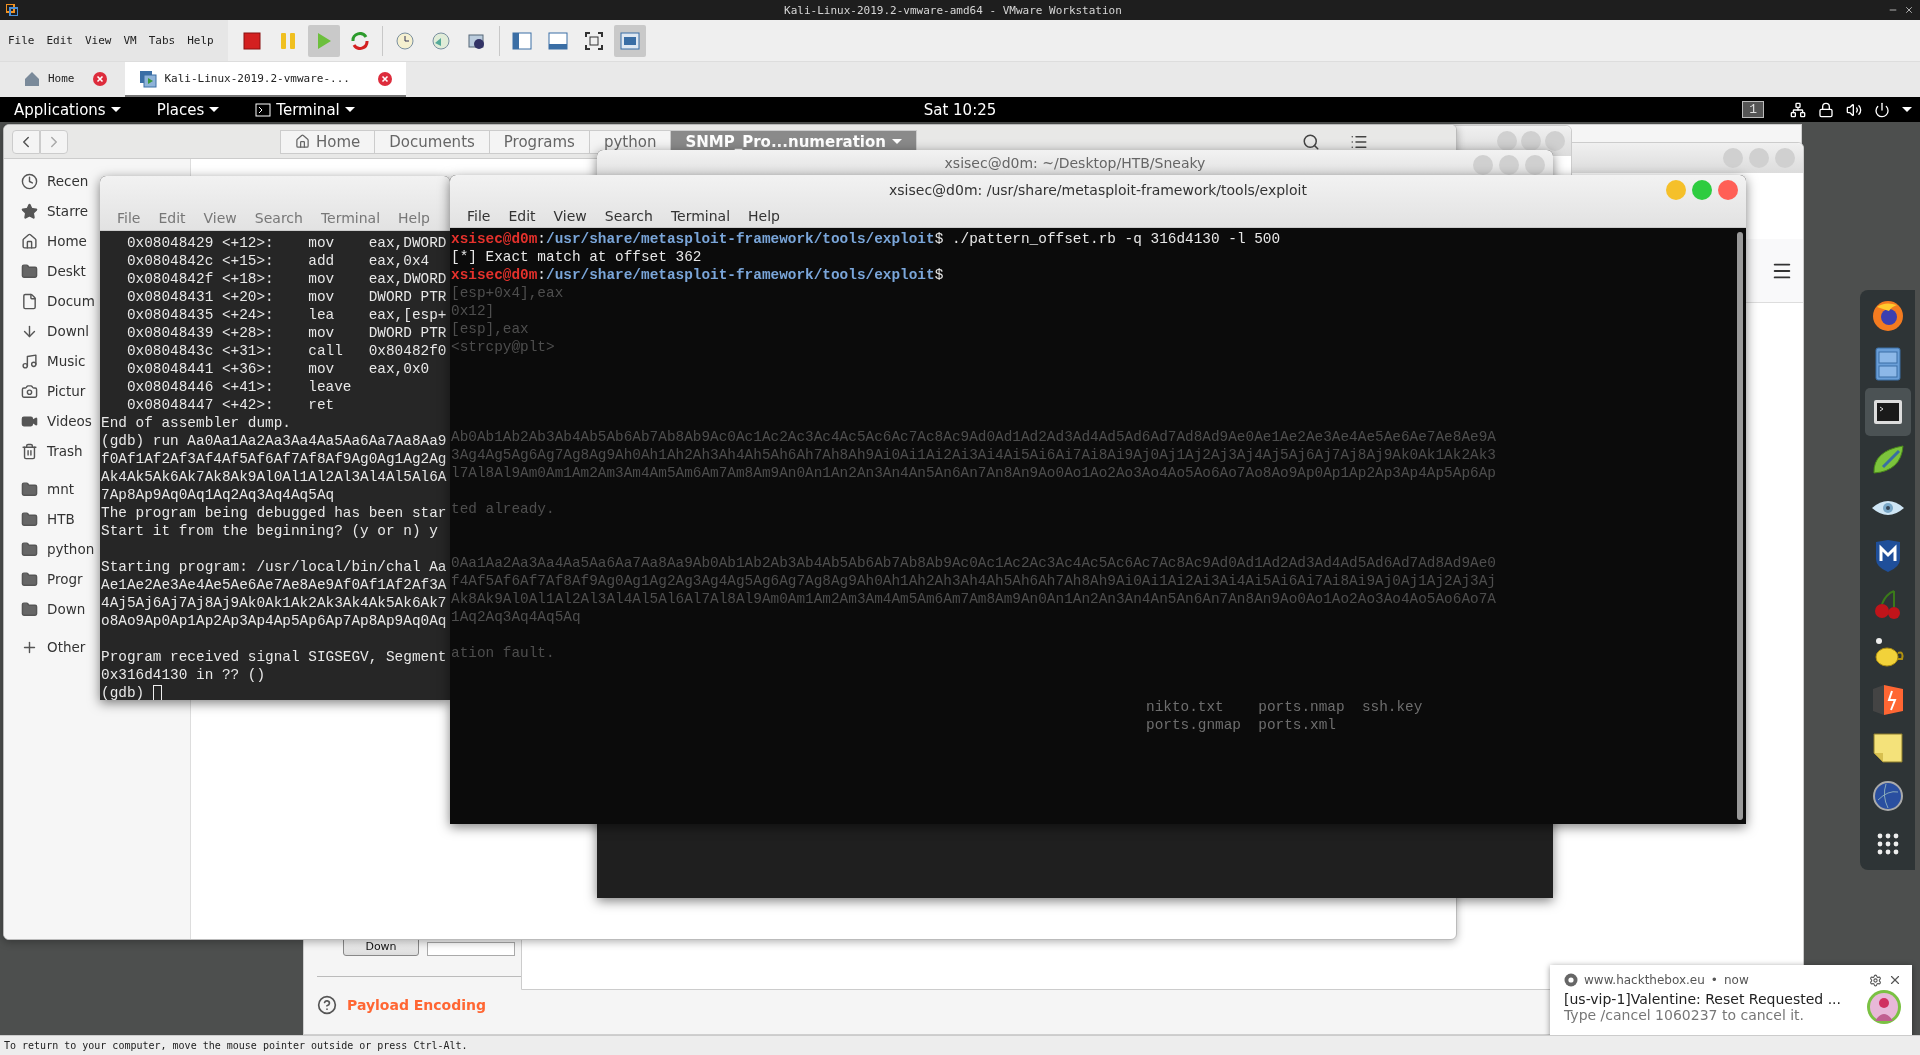 The width and height of the screenshot is (1920, 1055). What do you see at coordinates (46, 211) in the screenshot?
I see `sidebar-item: Starre` at bounding box center [46, 211].